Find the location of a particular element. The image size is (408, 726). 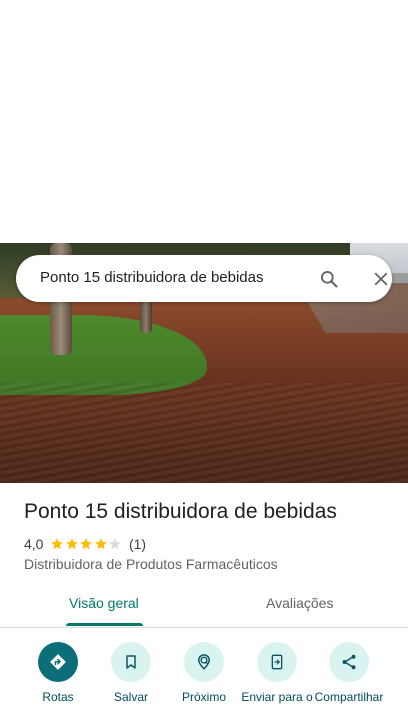

share-button: Compartilhar is located at coordinates (349, 673).